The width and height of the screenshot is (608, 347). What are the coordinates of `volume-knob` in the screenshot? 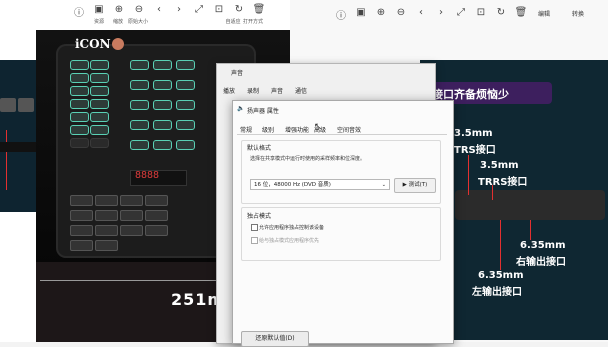 It's located at (118, 44).